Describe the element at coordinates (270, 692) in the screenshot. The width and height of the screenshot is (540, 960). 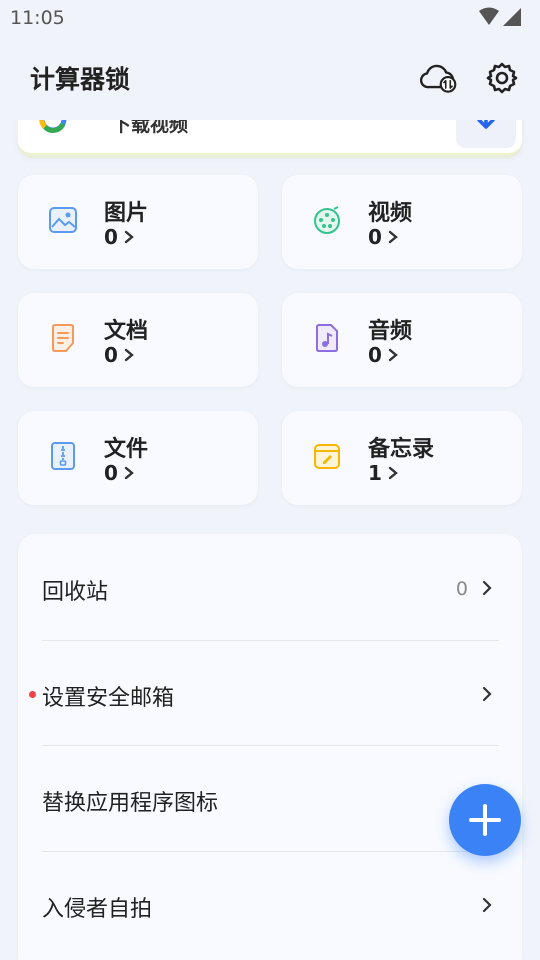
I see `menu-item-secure-email: 设置安全邮箱` at that location.